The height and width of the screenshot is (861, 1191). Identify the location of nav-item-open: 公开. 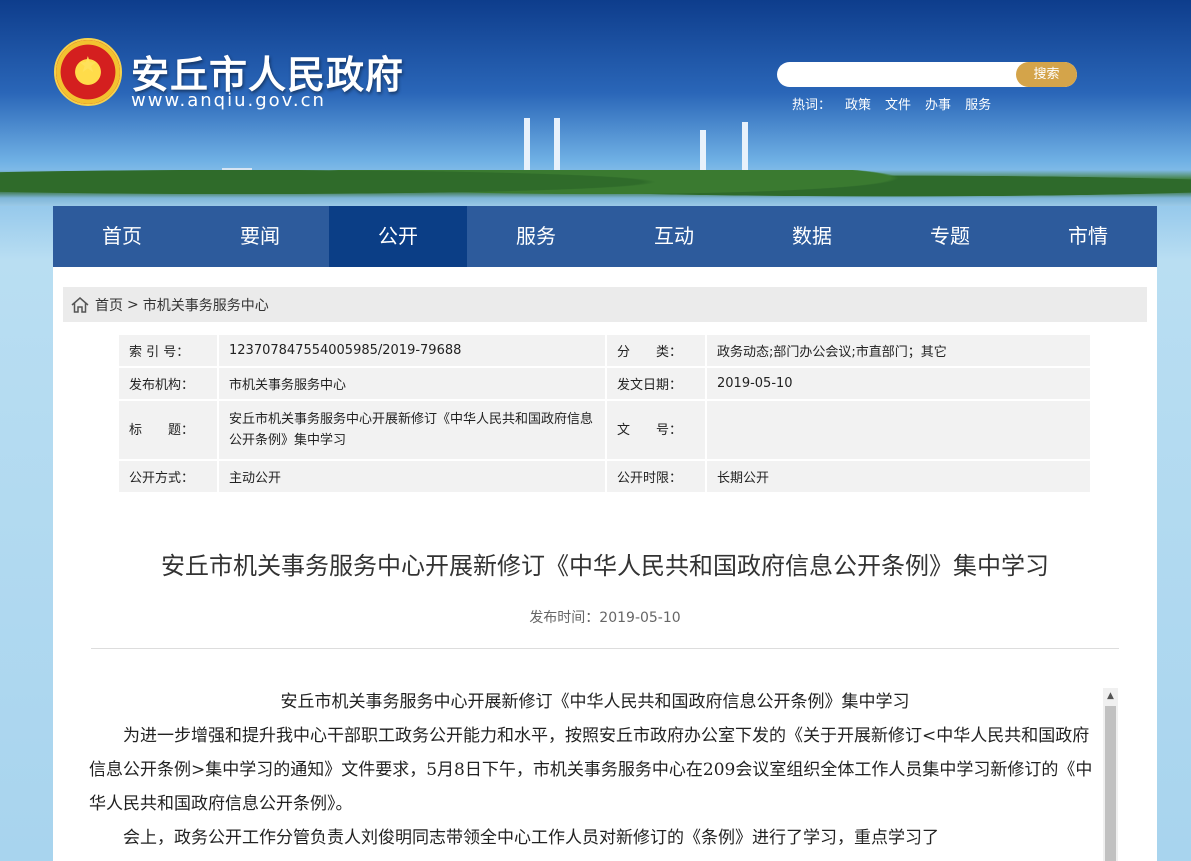
(398, 236).